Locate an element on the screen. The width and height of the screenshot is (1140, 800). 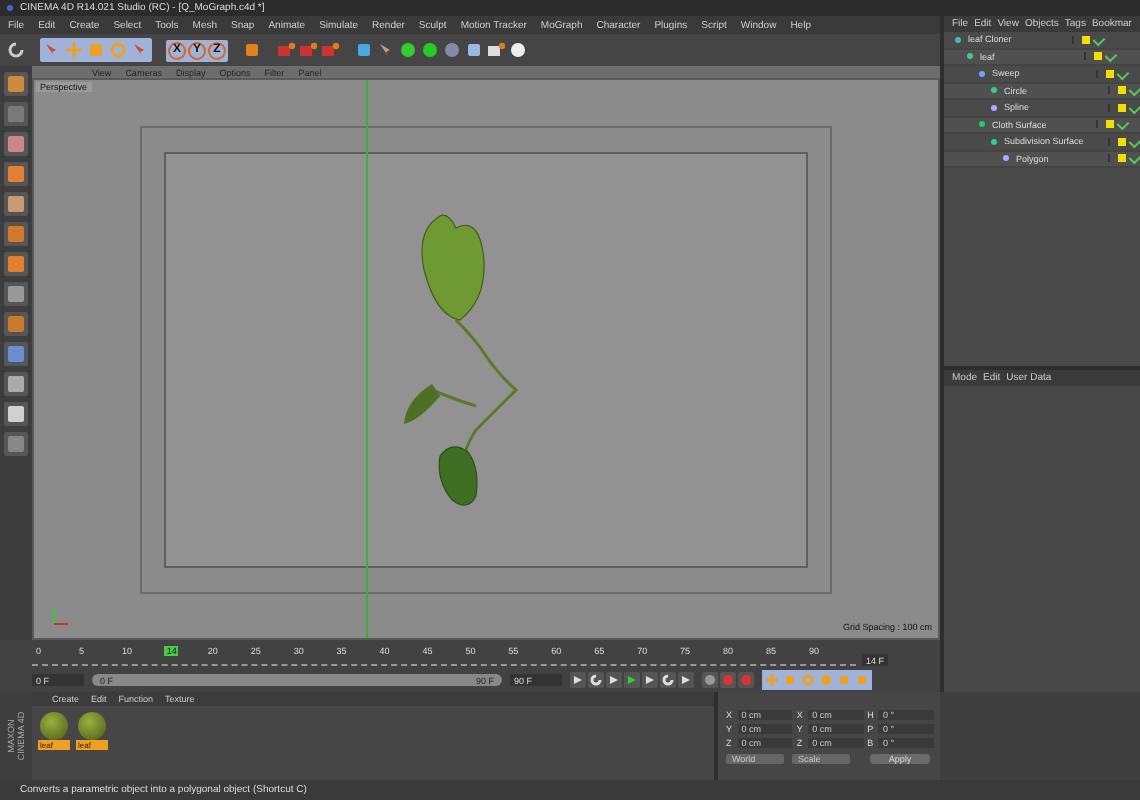
previous-frame-icon is located at coordinates (614, 680).